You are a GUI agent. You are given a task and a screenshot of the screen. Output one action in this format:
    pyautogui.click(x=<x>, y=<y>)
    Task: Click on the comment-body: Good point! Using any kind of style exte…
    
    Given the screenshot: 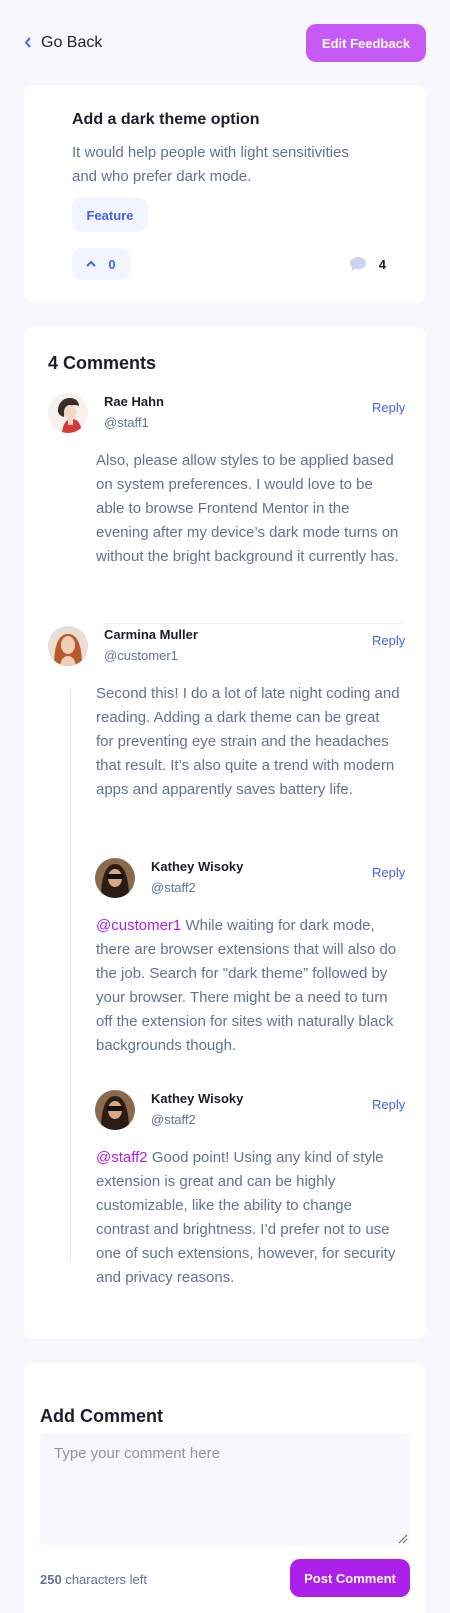 What is the action you would take?
    pyautogui.click(x=246, y=1217)
    